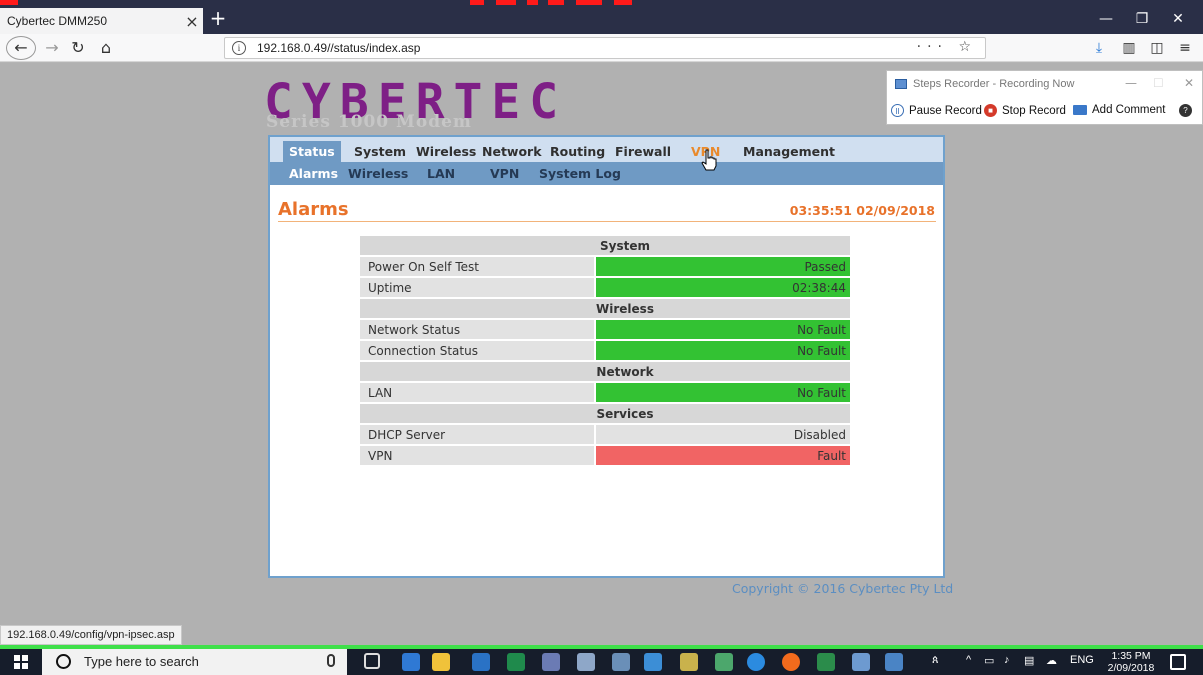  Describe the element at coordinates (372, 661) in the screenshot. I see `task-view-icon` at that location.